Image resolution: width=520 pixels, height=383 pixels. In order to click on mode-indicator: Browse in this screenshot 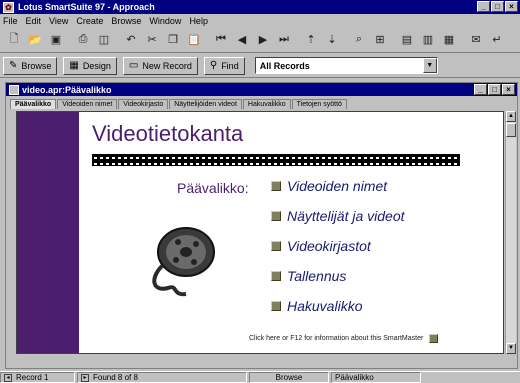, I will do `click(289, 377)`.